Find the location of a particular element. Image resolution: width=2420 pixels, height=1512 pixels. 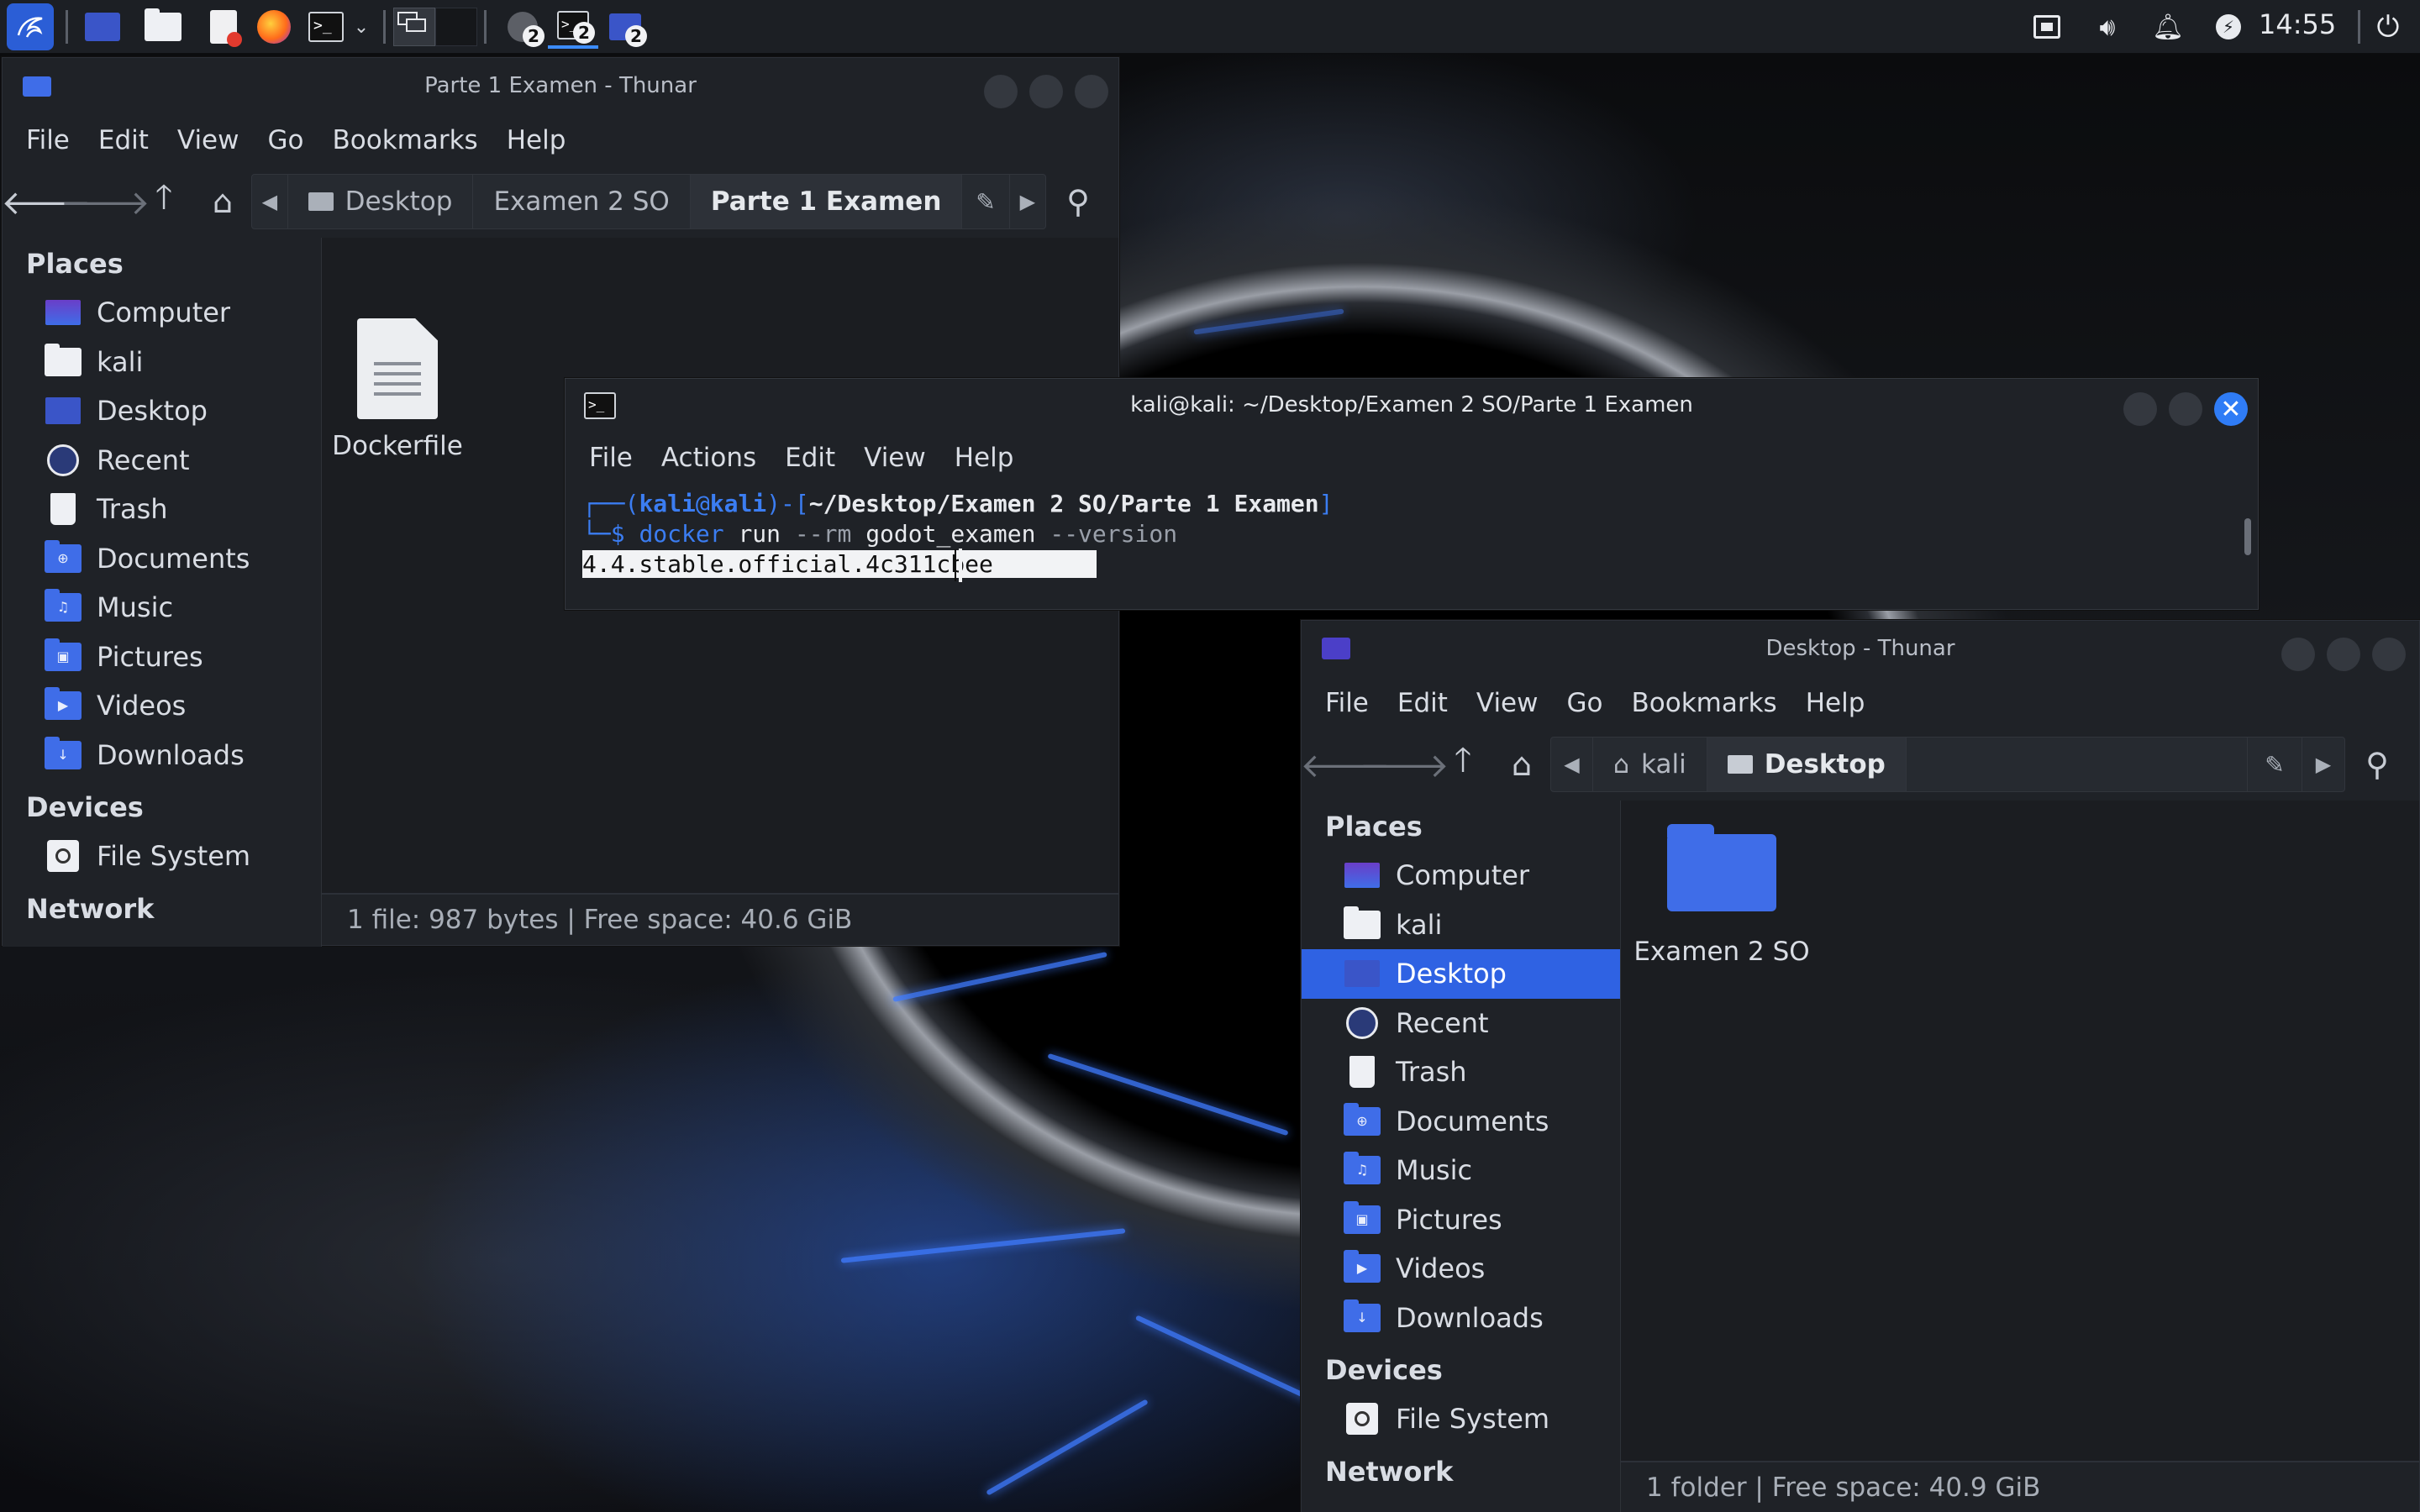

taskbar-thunar-group: 2 is located at coordinates (522, 27).